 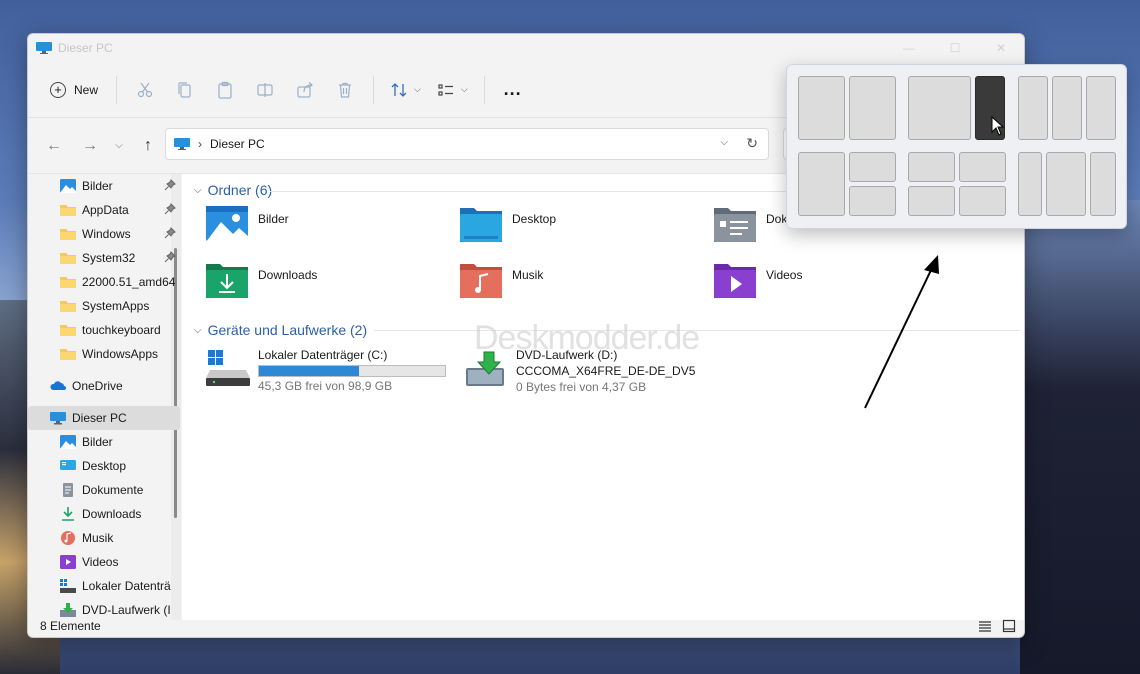 I want to click on sidebar-item-touchkeyboard: touchkeyboard, so click(x=104, y=330).